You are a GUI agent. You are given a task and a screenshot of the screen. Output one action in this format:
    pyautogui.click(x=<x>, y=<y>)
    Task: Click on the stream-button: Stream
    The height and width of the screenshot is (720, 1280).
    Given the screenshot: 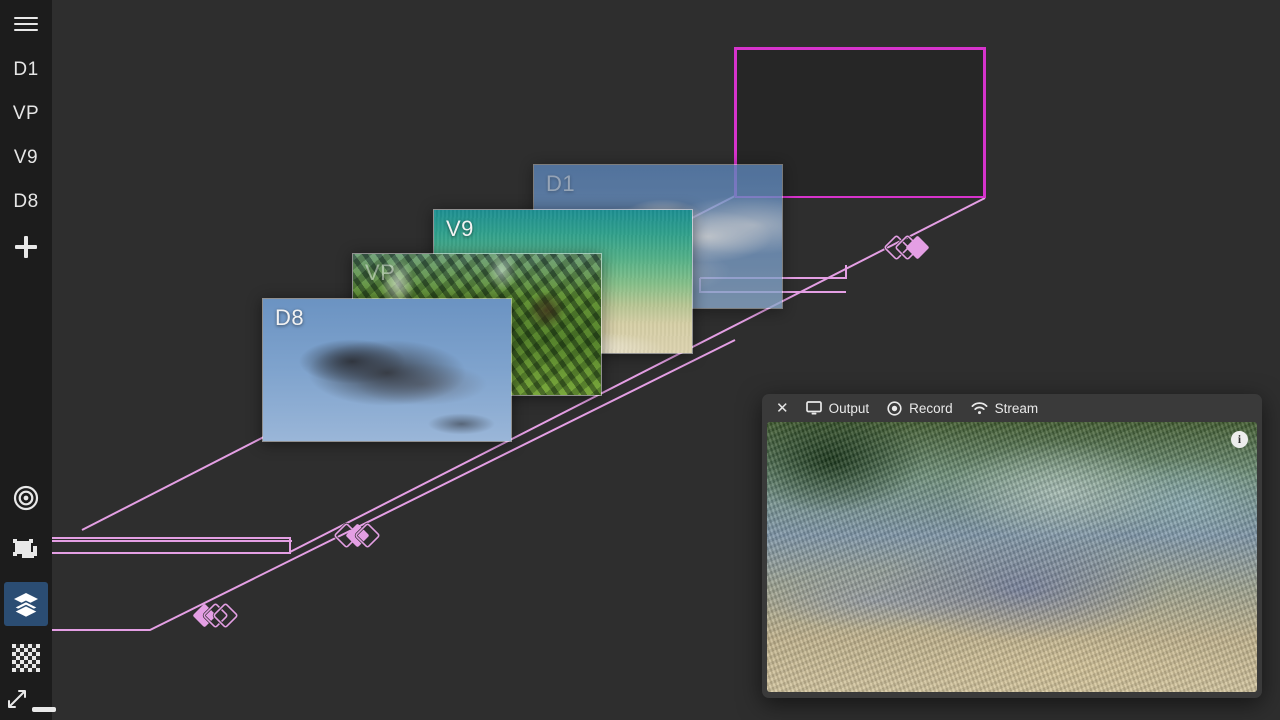 What is the action you would take?
    pyautogui.click(x=1005, y=408)
    